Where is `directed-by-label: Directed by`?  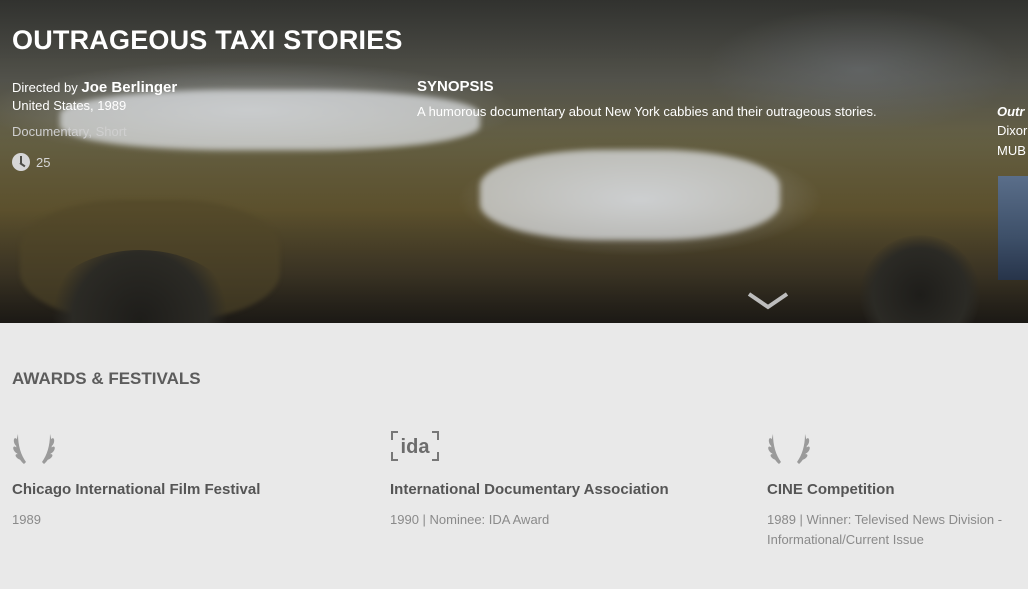 directed-by-label: Directed by is located at coordinates (45, 87).